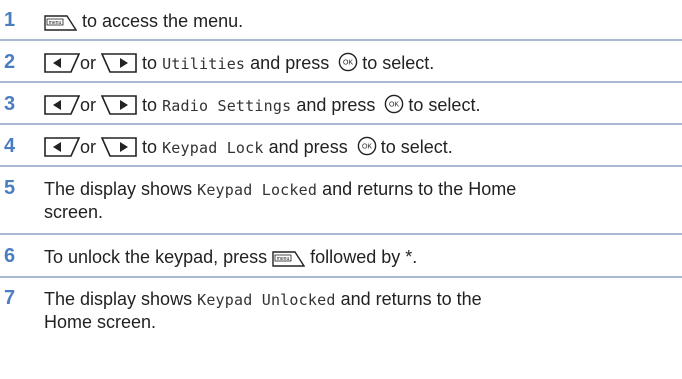 The image size is (682, 379). What do you see at coordinates (213, 148) in the screenshot?
I see `menu-target: Keypad Lock` at bounding box center [213, 148].